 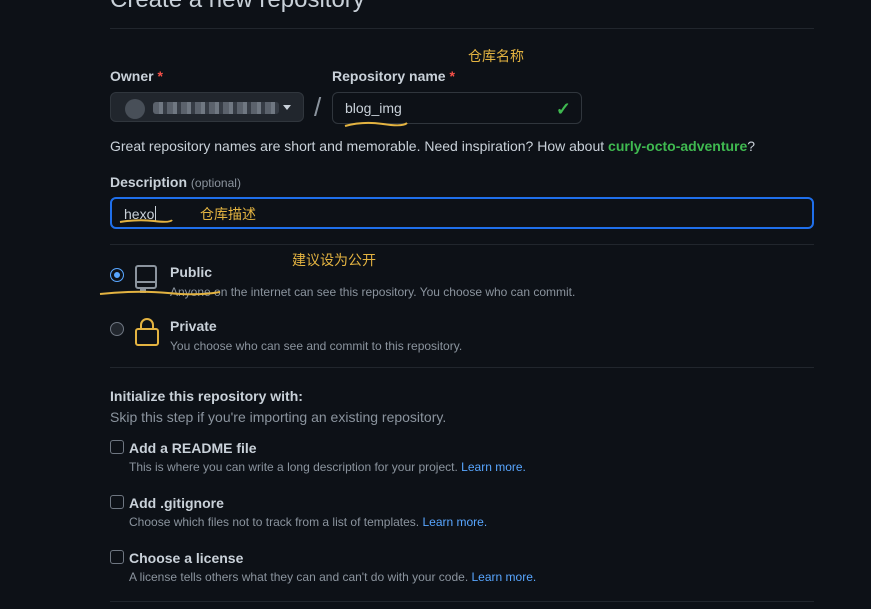 What do you see at coordinates (287, 107) in the screenshot?
I see `chevron-down-icon` at bounding box center [287, 107].